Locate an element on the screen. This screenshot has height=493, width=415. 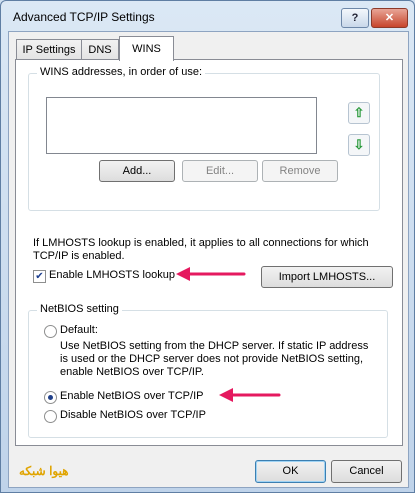
netbios-enable-radio is located at coordinates (50, 397).